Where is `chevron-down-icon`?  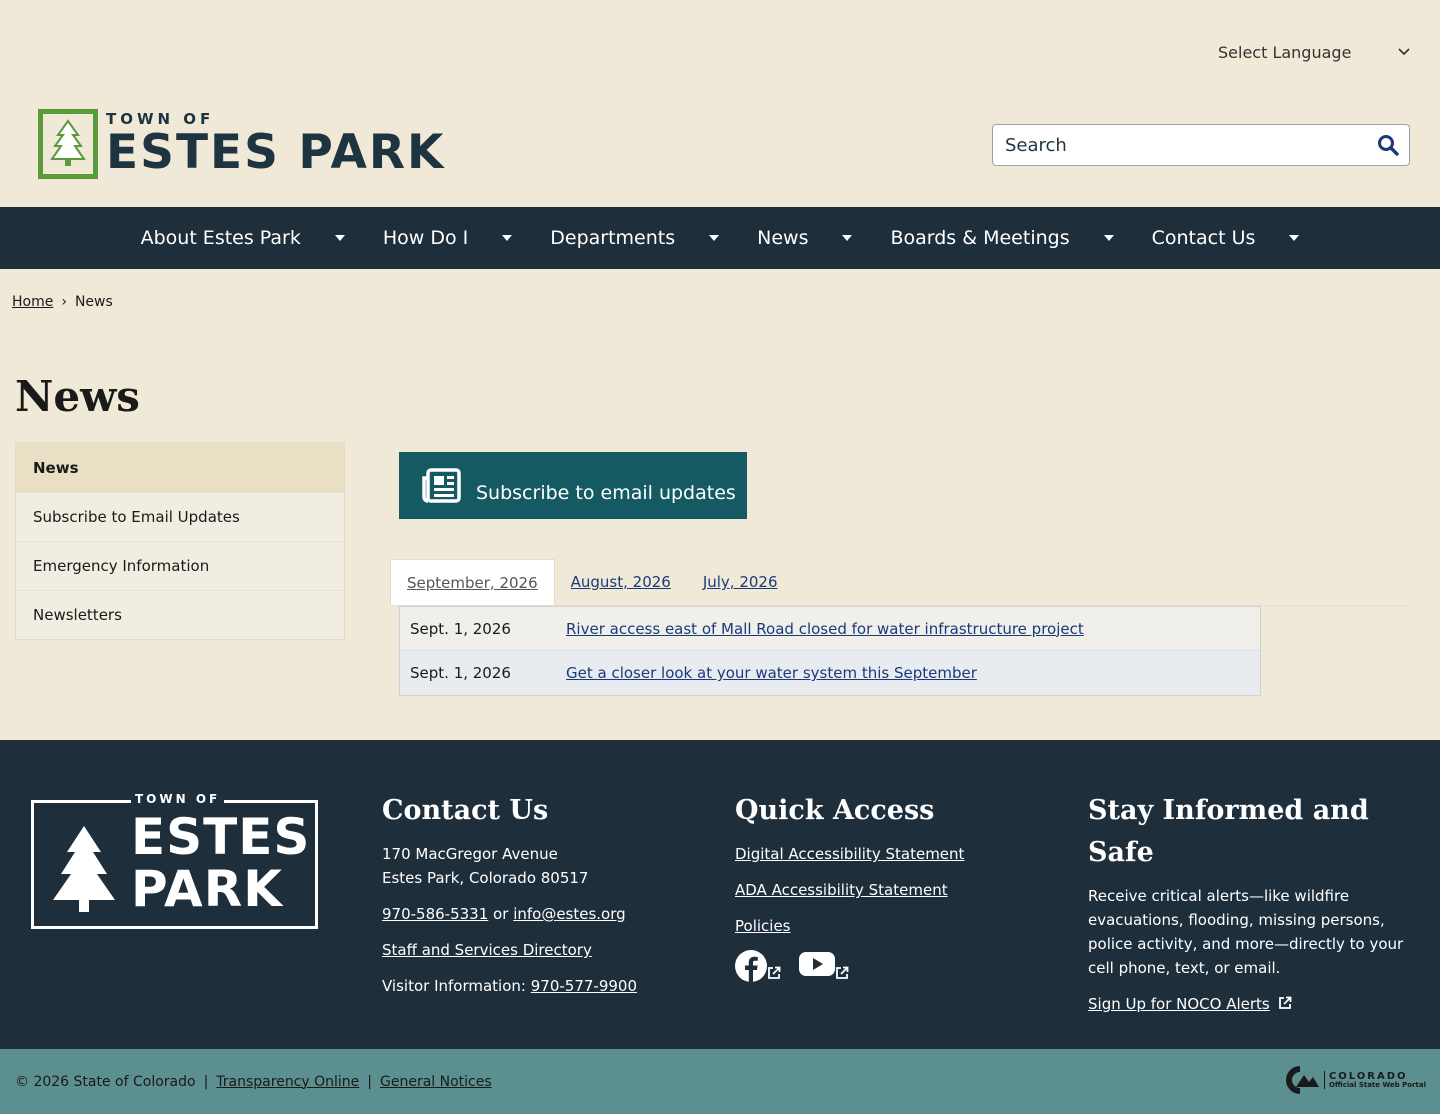 chevron-down-icon is located at coordinates (1404, 52).